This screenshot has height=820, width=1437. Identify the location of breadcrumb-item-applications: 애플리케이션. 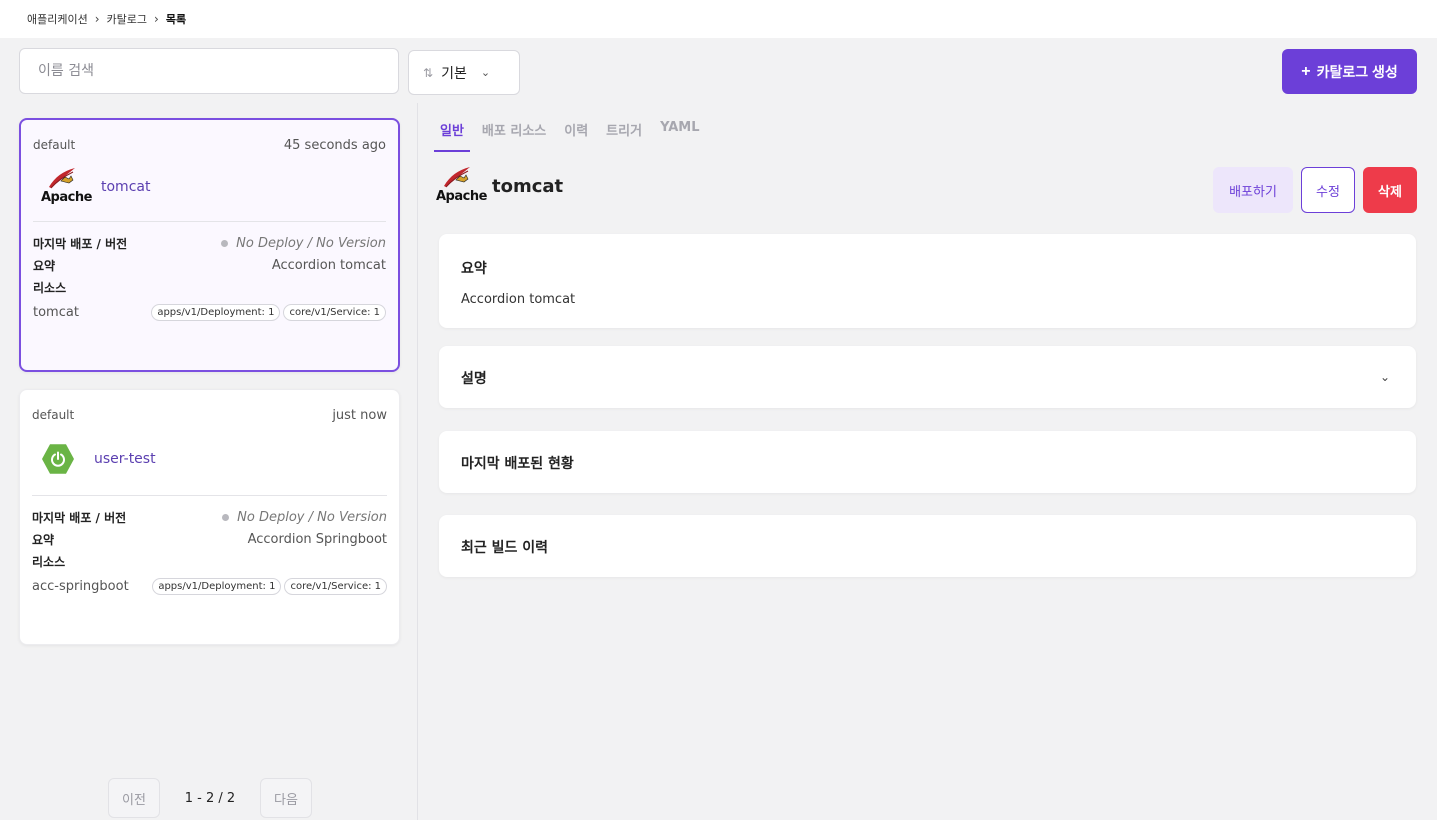
(57, 19).